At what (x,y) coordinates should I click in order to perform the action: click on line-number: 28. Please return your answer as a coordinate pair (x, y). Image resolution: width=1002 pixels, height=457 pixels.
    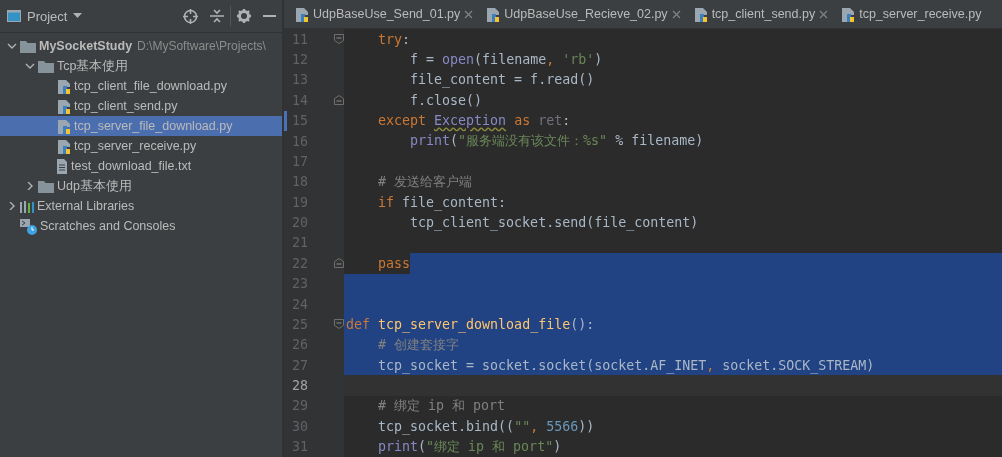
    Looking at the image, I should click on (299, 386).